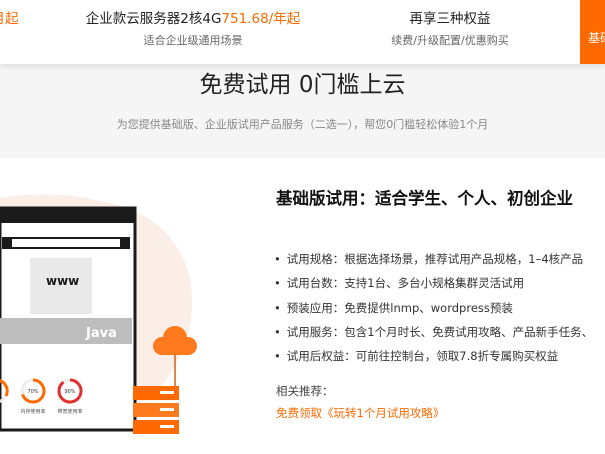  What do you see at coordinates (193, 19) in the screenshot?
I see `promo-item-2-title: 企业款云服务器2核4G751.68/年起` at bounding box center [193, 19].